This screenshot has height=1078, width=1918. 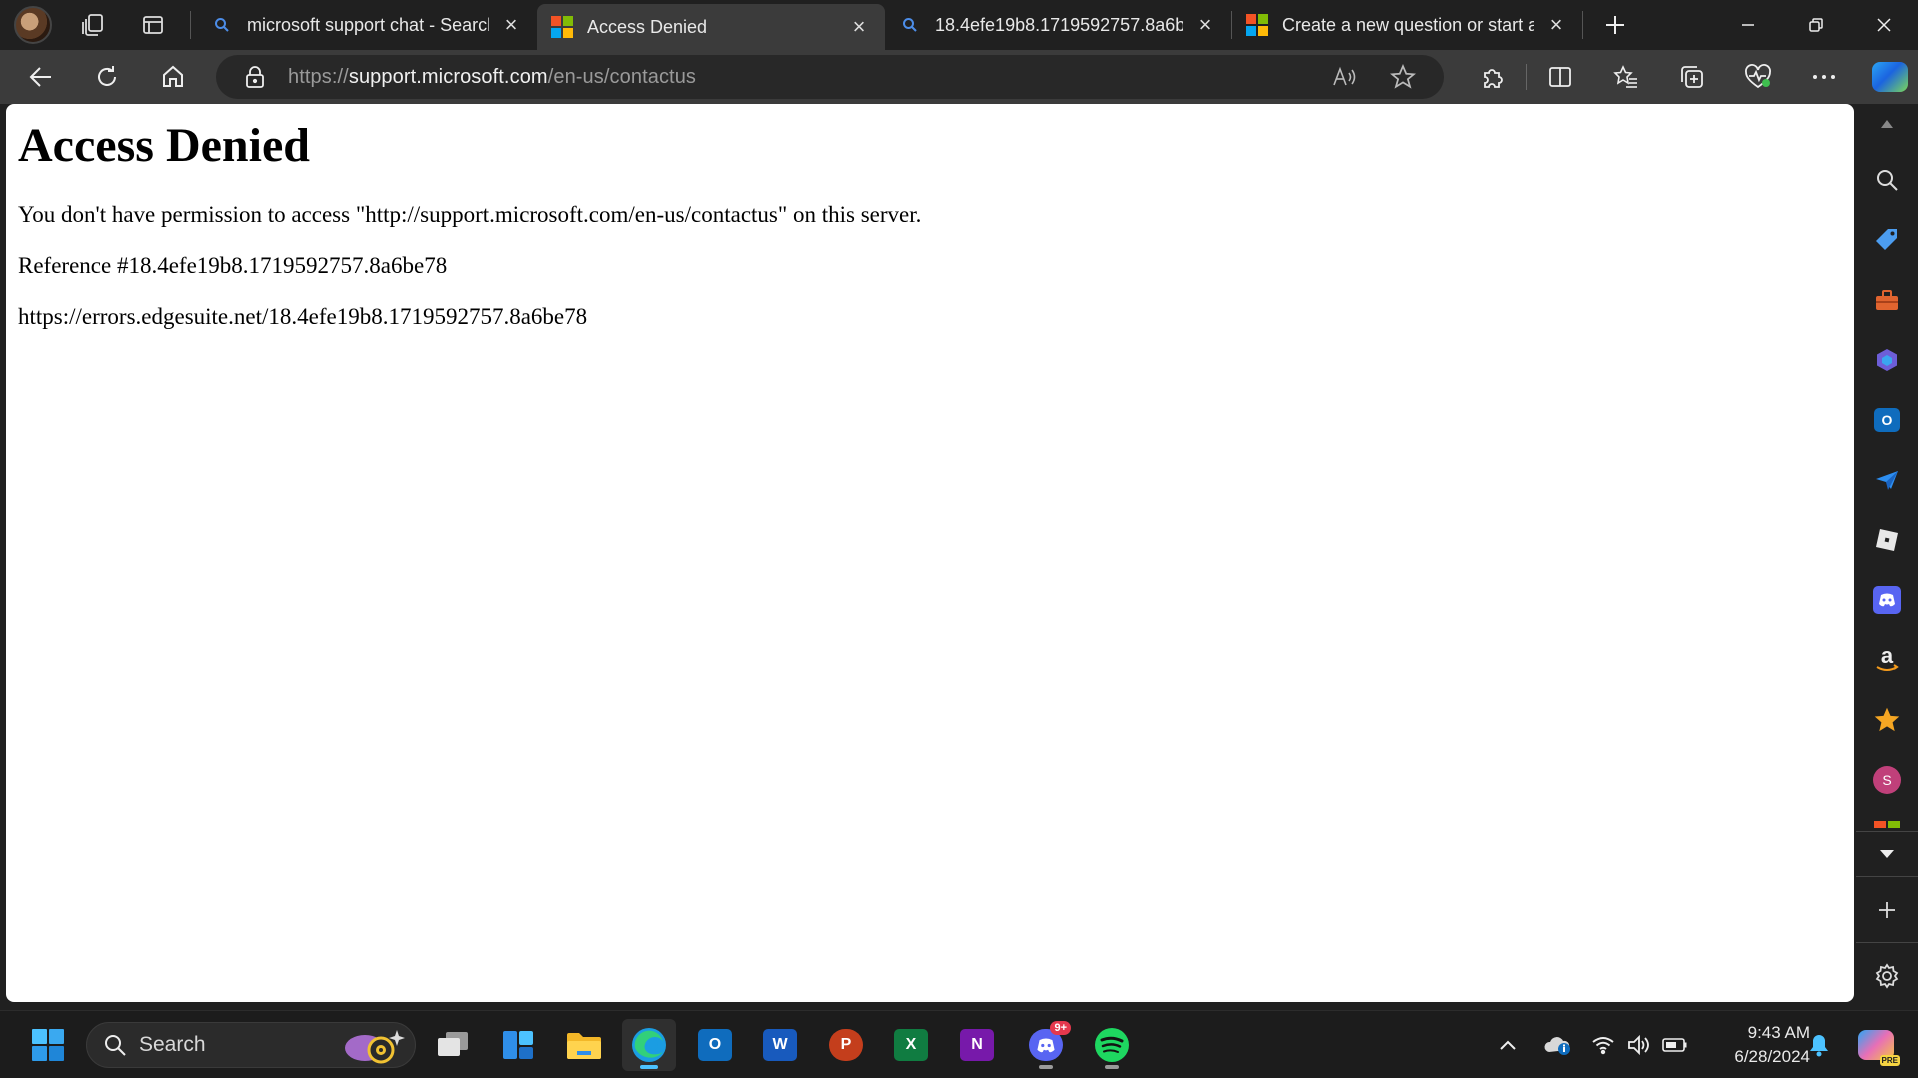 What do you see at coordinates (518, 1045) in the screenshot?
I see `taskbar-widgets` at bounding box center [518, 1045].